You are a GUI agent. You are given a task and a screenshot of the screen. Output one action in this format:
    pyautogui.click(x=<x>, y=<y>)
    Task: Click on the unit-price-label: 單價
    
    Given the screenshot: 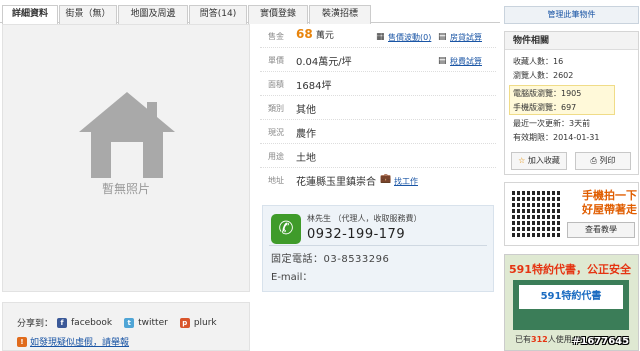 What is the action you would take?
    pyautogui.click(x=276, y=60)
    